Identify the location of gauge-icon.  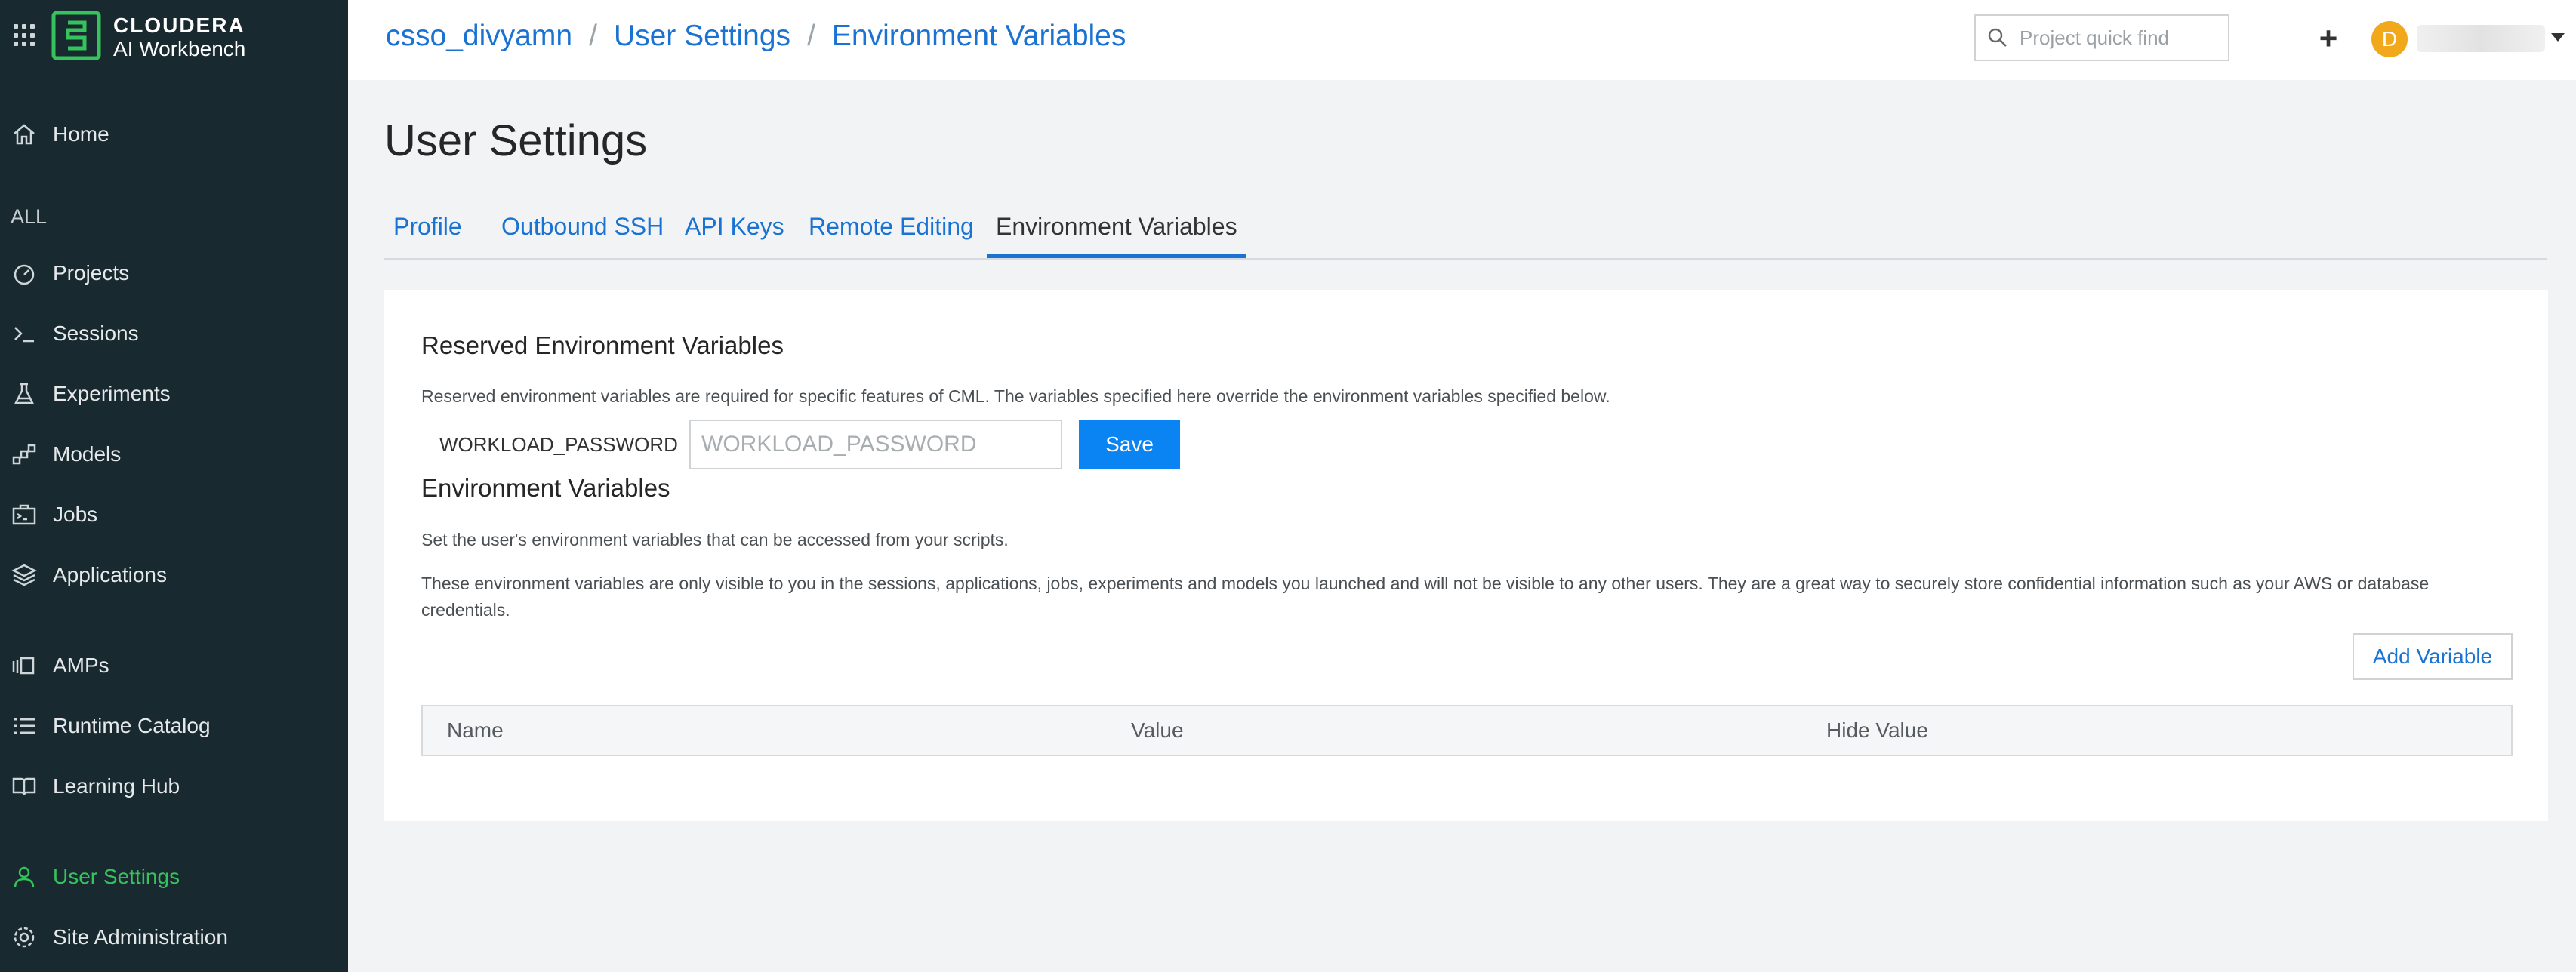
(24, 274).